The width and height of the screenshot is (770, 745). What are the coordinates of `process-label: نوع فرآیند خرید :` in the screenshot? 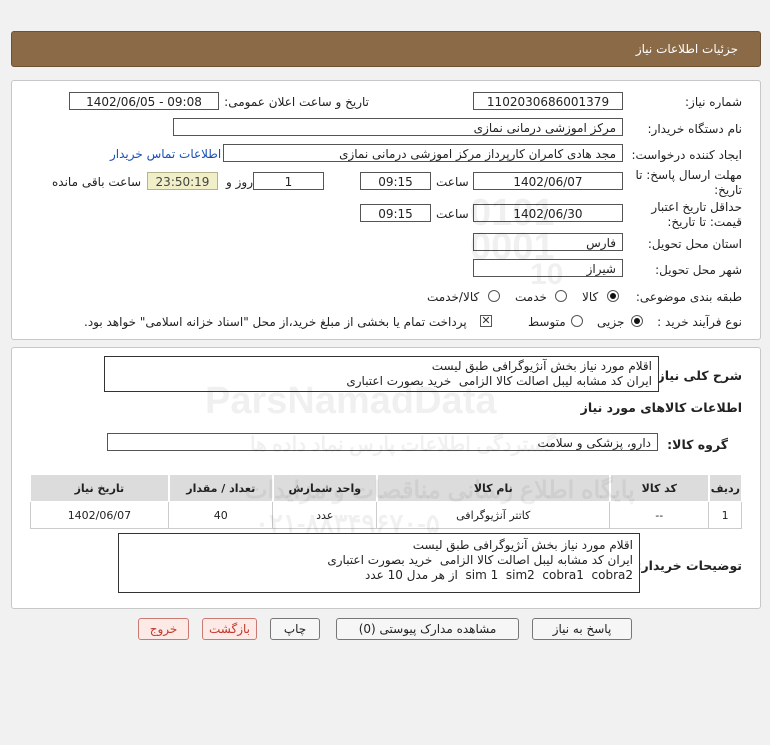 It's located at (699, 322).